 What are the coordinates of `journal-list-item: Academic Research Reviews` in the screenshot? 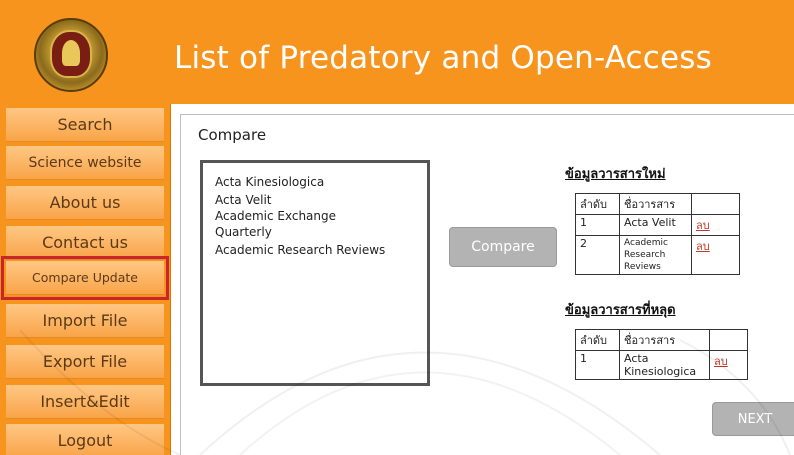 It's located at (321, 250).